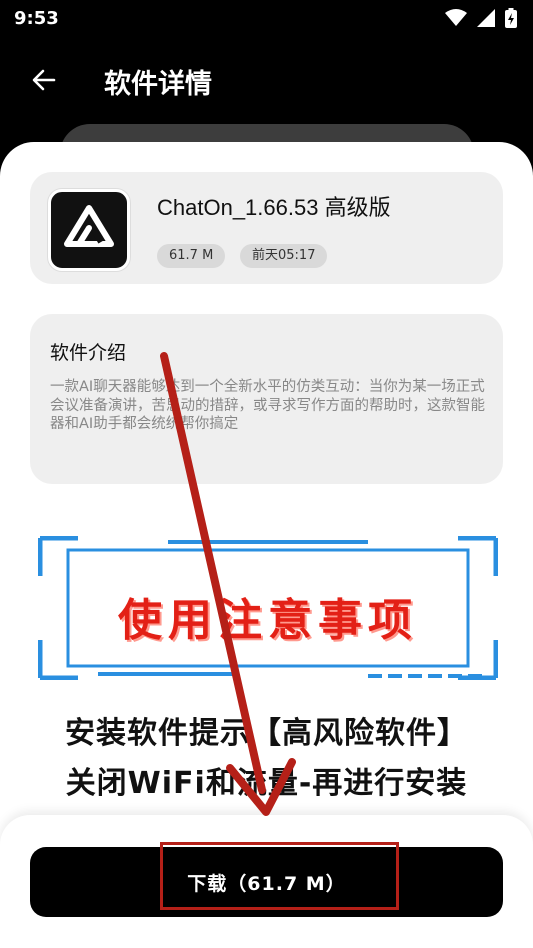 This screenshot has width=533, height=948. Describe the element at coordinates (284, 256) in the screenshot. I see `date-badge: 前天05:17` at that location.